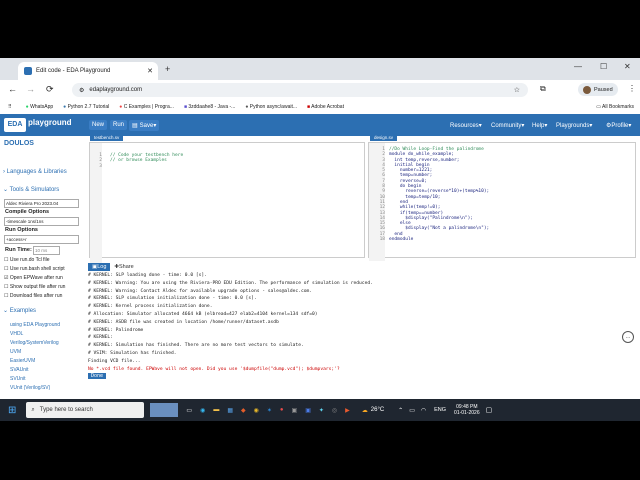 The height and width of the screenshot is (480, 640). Describe the element at coordinates (34, 343) in the screenshot. I see `example-link: Verilog/SystemVerilog` at that location.